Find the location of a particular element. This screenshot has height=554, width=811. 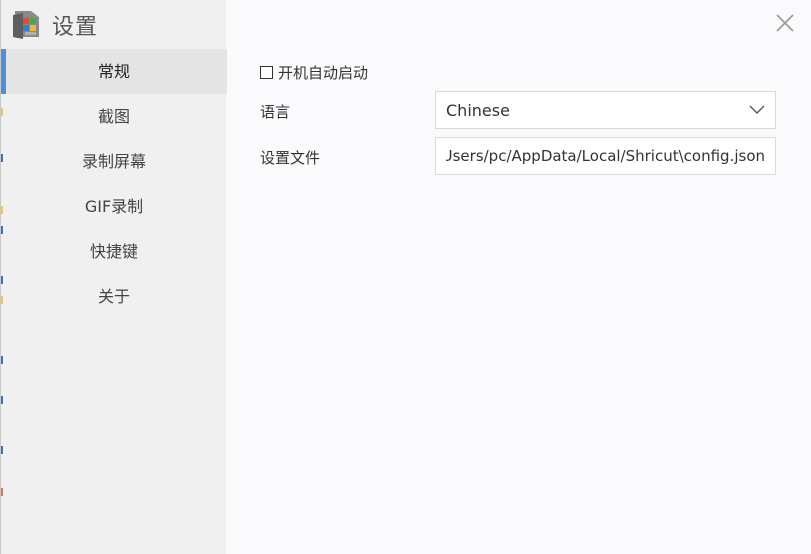

language-label: 语言 is located at coordinates (275, 112).